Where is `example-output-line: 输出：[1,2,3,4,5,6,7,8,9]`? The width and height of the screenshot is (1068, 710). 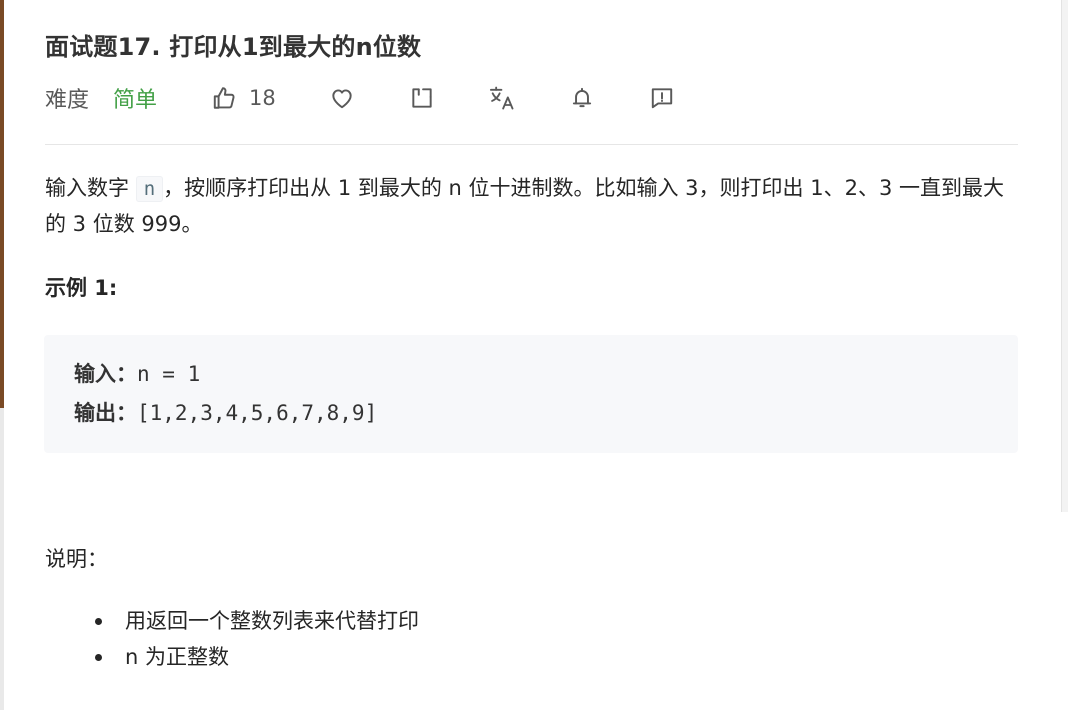 example-output-line: 输出：[1,2,3,4,5,6,7,8,9] is located at coordinates (225, 412).